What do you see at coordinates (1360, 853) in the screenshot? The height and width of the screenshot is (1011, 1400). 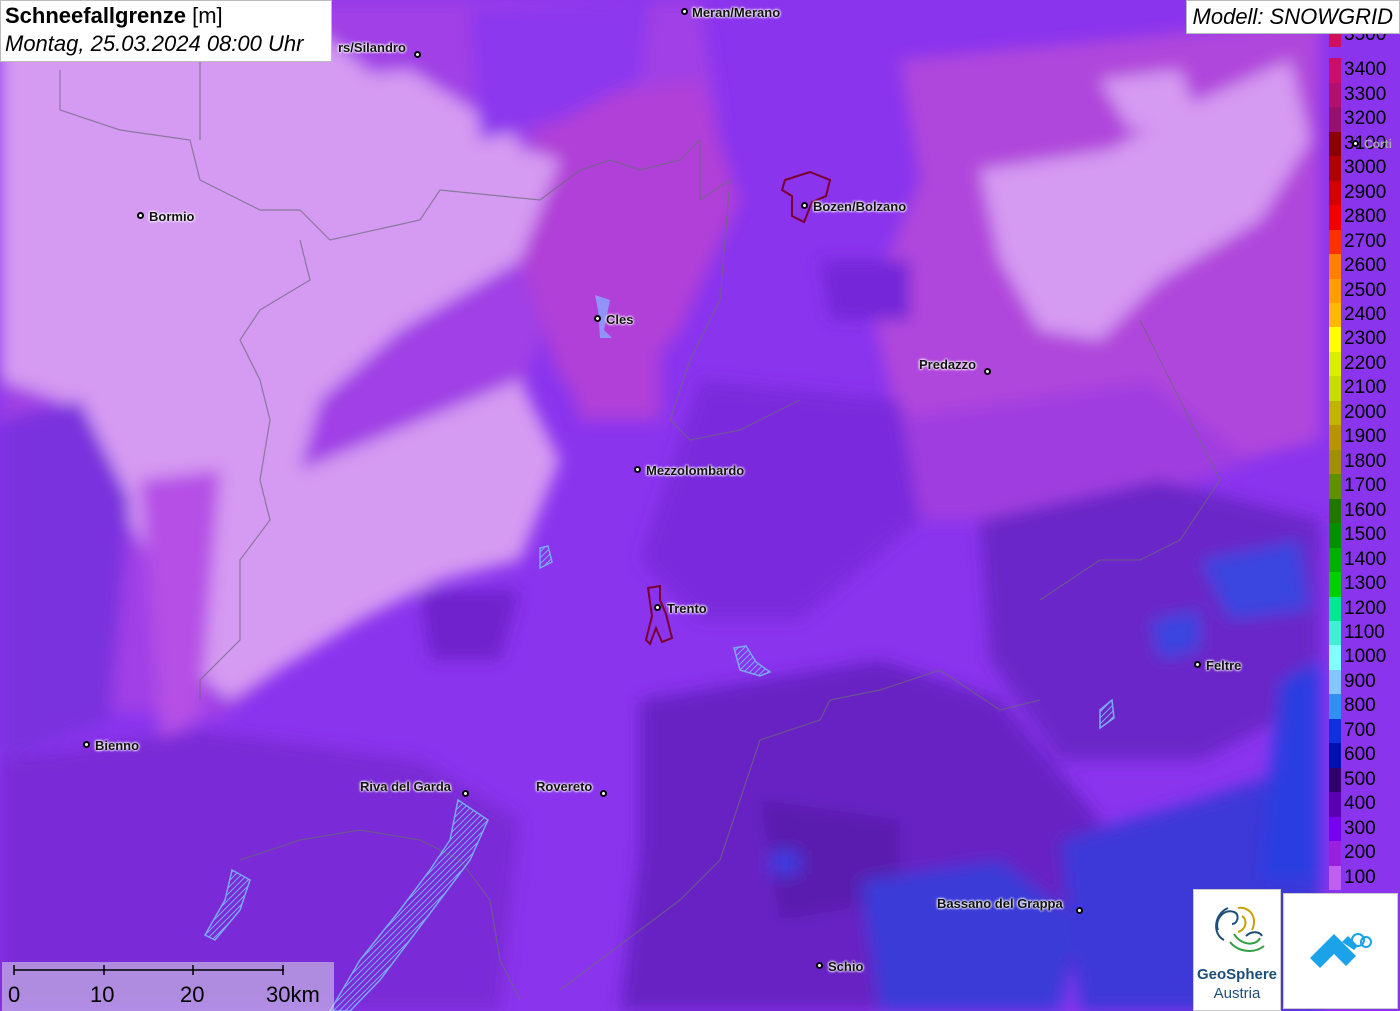 I see `legend-label: 200` at bounding box center [1360, 853].